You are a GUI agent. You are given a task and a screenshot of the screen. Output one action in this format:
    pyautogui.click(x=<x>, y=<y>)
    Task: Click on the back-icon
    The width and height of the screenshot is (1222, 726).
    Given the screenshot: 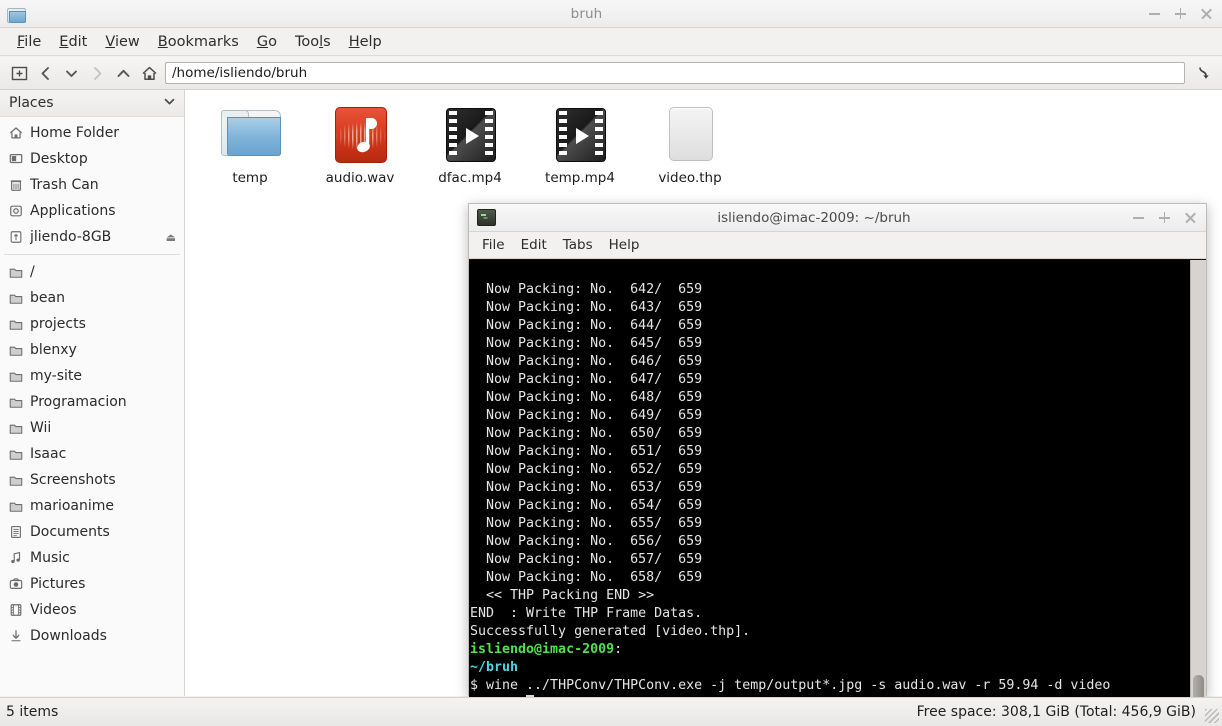 What is the action you would take?
    pyautogui.click(x=45, y=73)
    